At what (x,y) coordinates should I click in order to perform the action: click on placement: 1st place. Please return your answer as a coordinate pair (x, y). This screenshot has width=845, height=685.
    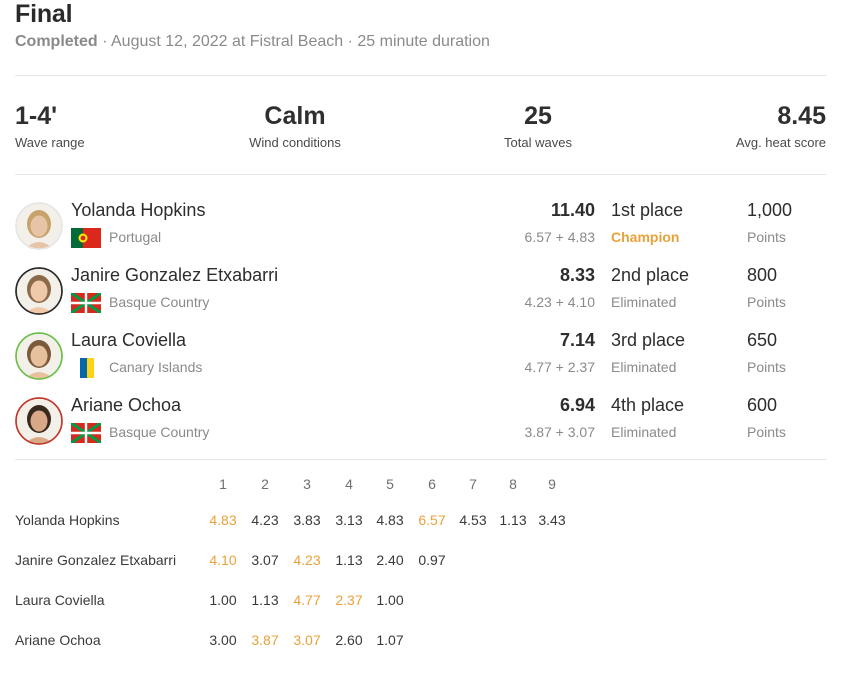
    Looking at the image, I should click on (647, 210).